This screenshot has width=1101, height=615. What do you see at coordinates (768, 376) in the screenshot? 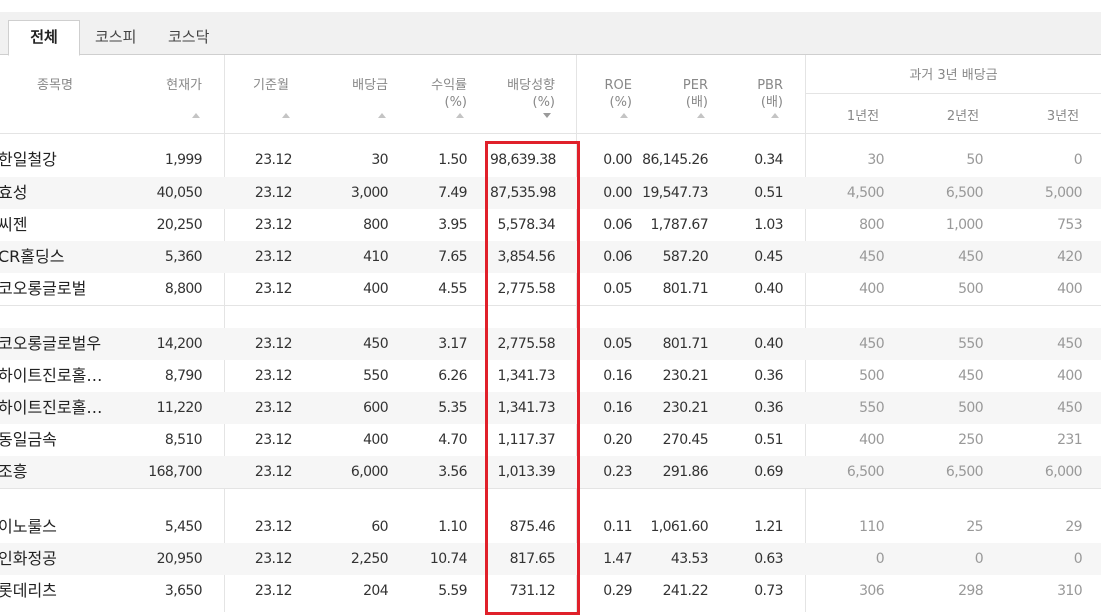
I see `cell-pbr: 0.36` at bounding box center [768, 376].